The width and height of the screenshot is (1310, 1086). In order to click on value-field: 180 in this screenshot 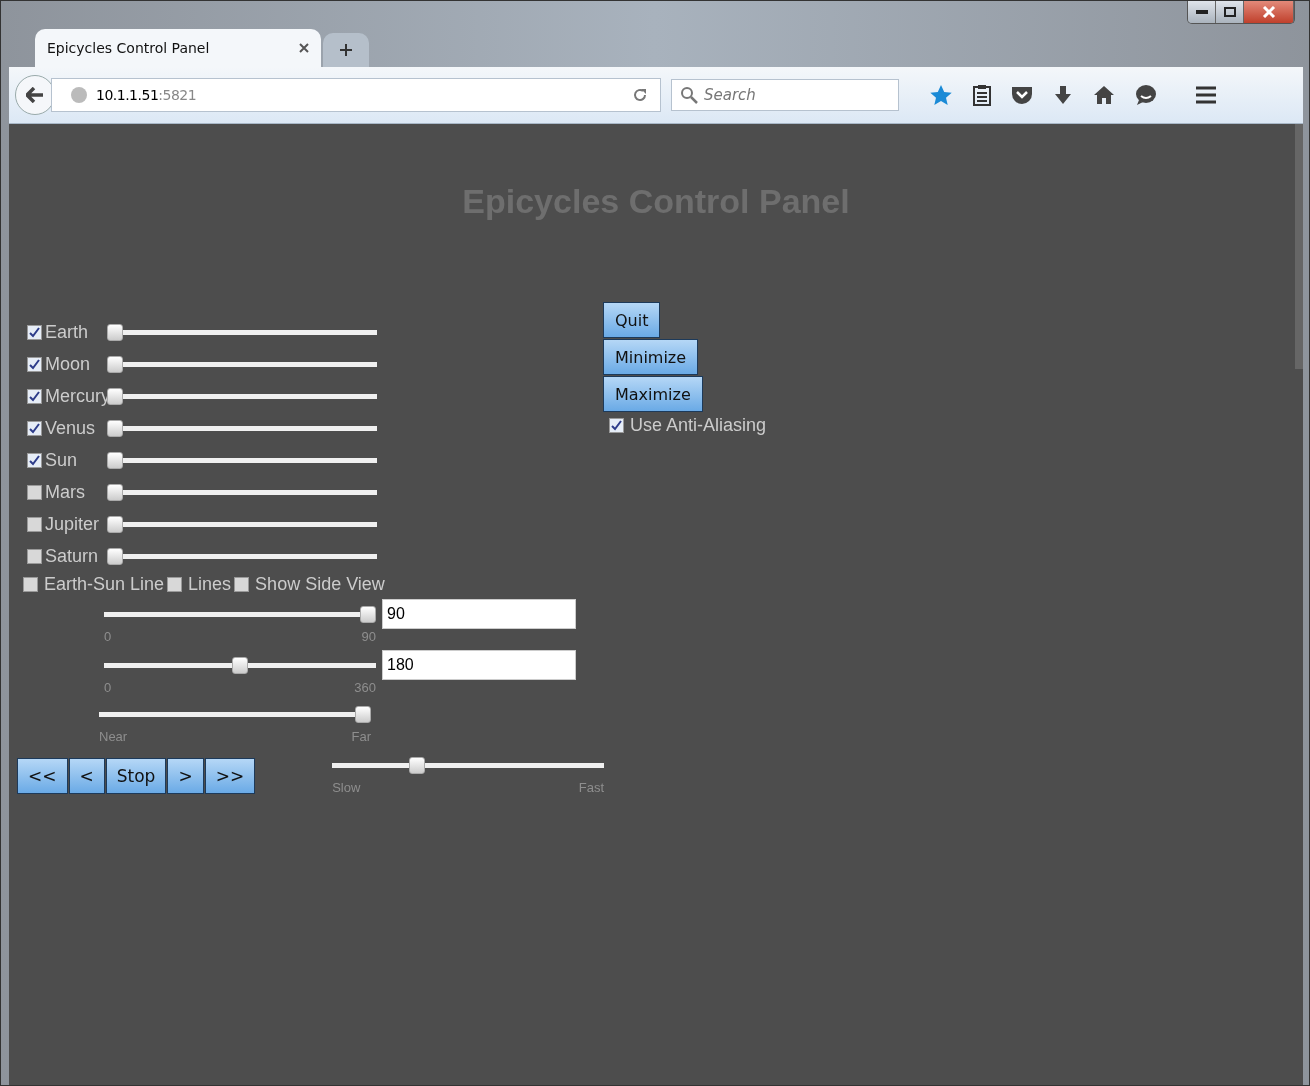, I will do `click(479, 665)`.